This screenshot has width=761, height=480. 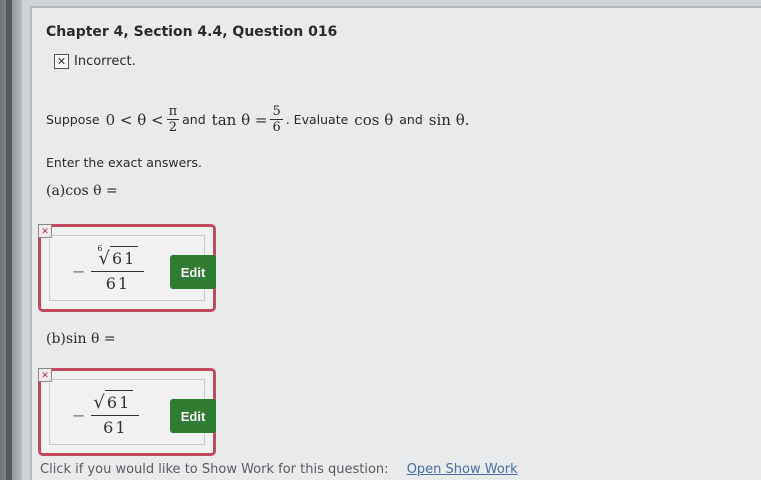 I want to click on tan-fraction: 5 6, so click(x=276, y=119).